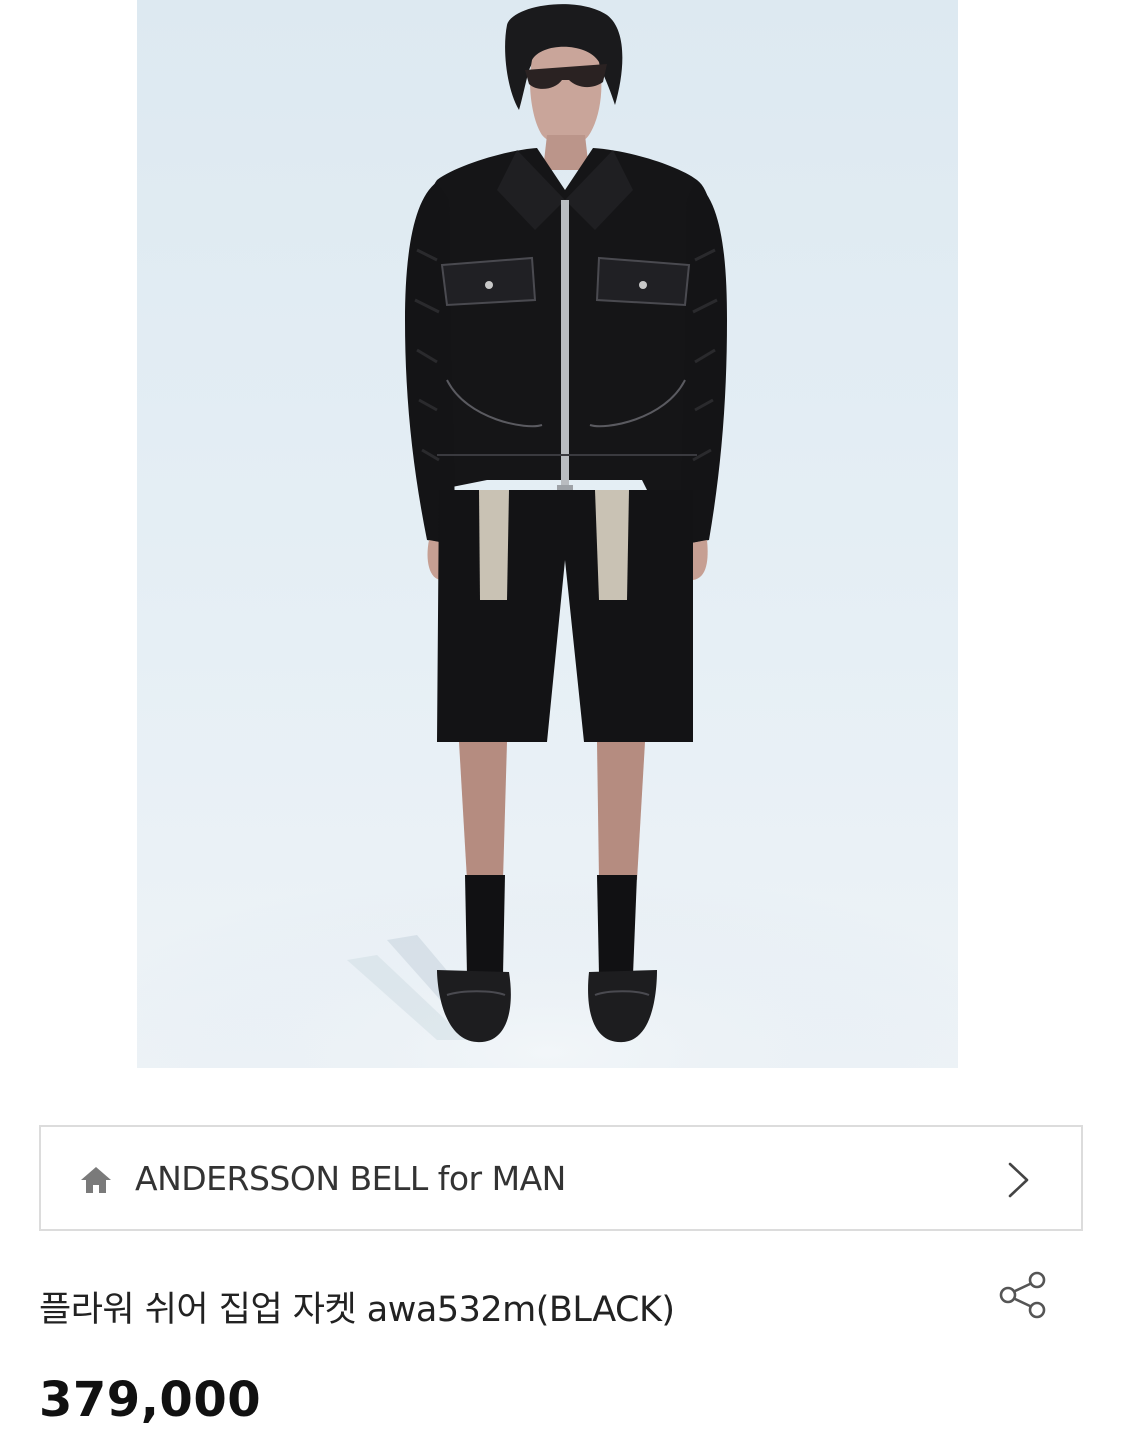 The image size is (1125, 1455). I want to click on product-price: 379,000, so click(150, 1400).